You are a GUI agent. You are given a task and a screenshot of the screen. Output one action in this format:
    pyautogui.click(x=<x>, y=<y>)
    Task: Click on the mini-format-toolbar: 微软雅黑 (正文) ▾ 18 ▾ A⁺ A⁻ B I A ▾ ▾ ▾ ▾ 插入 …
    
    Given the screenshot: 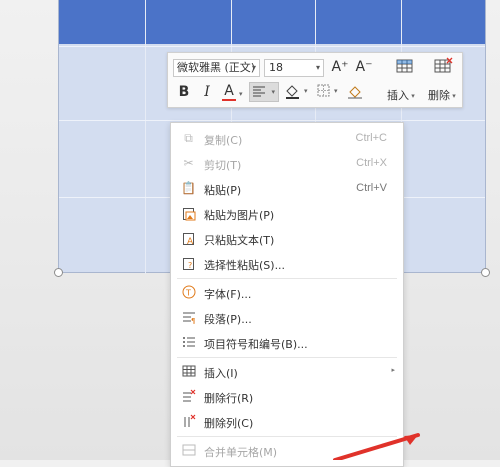 What is the action you would take?
    pyautogui.click(x=315, y=80)
    